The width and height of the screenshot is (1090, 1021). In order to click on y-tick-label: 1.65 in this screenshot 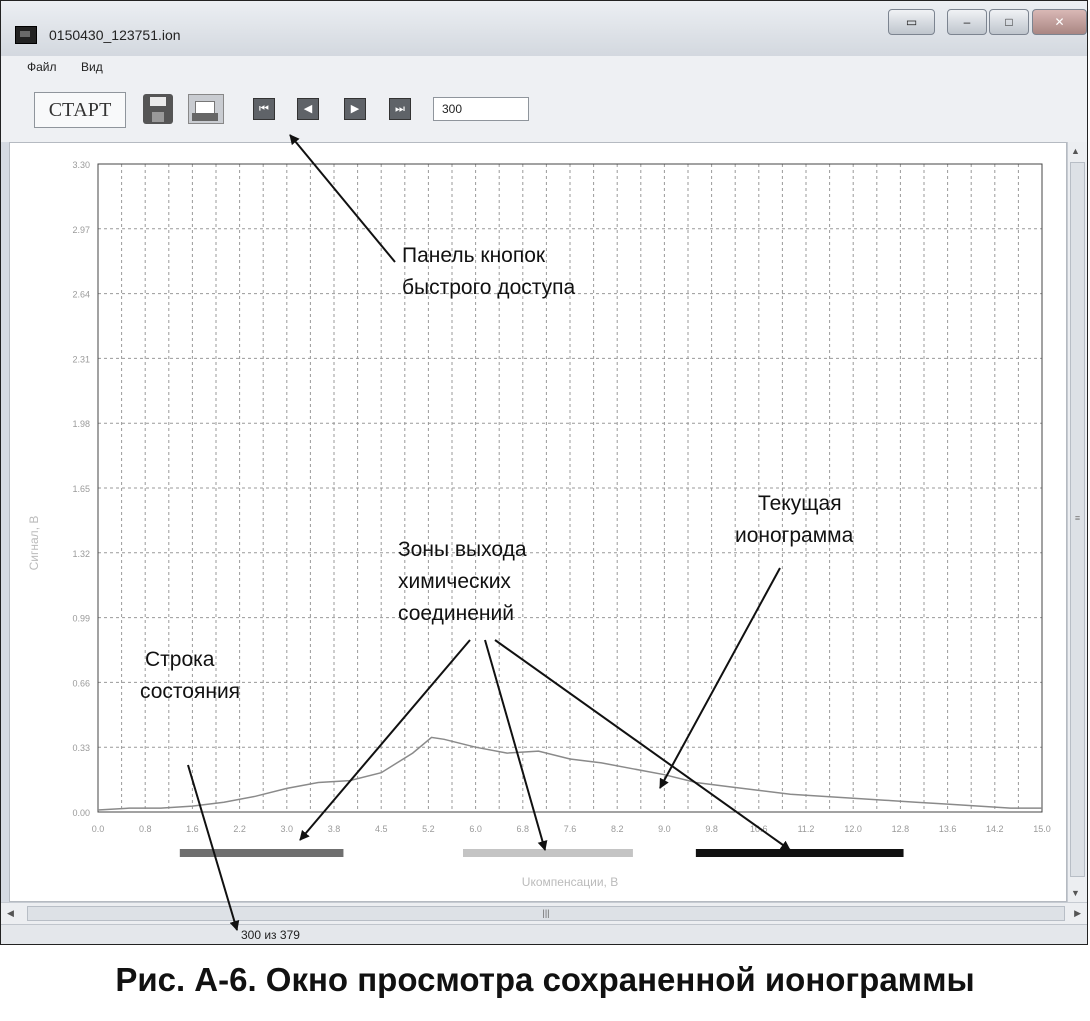, I will do `click(81, 489)`.